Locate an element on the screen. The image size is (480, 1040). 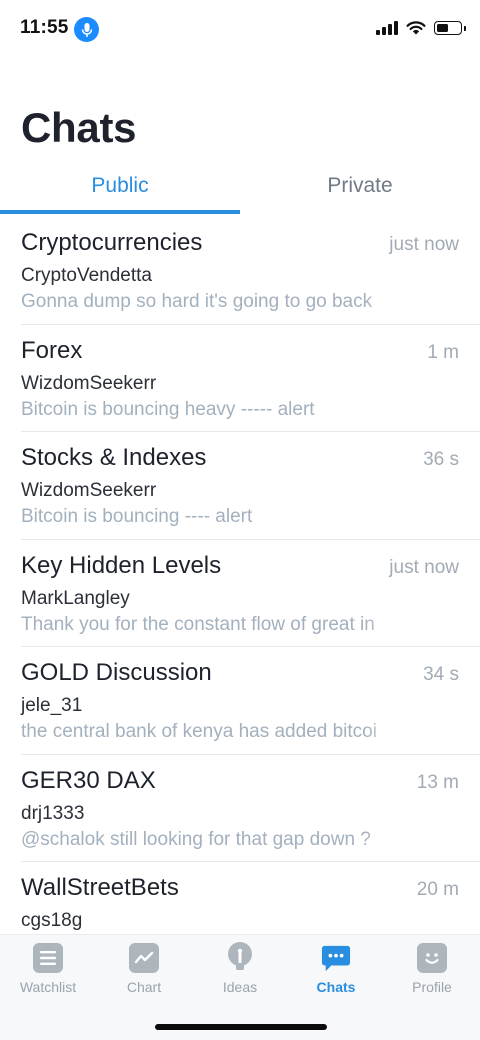
nav-label: Watchlist is located at coordinates (48, 987).